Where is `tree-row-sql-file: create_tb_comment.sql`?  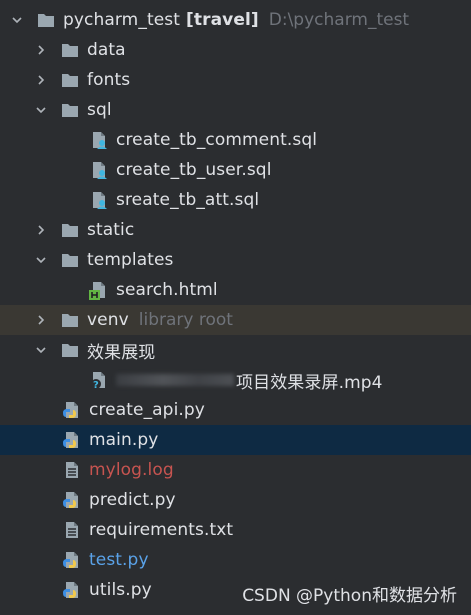
tree-row-sql-file: create_tb_comment.sql is located at coordinates (235, 140).